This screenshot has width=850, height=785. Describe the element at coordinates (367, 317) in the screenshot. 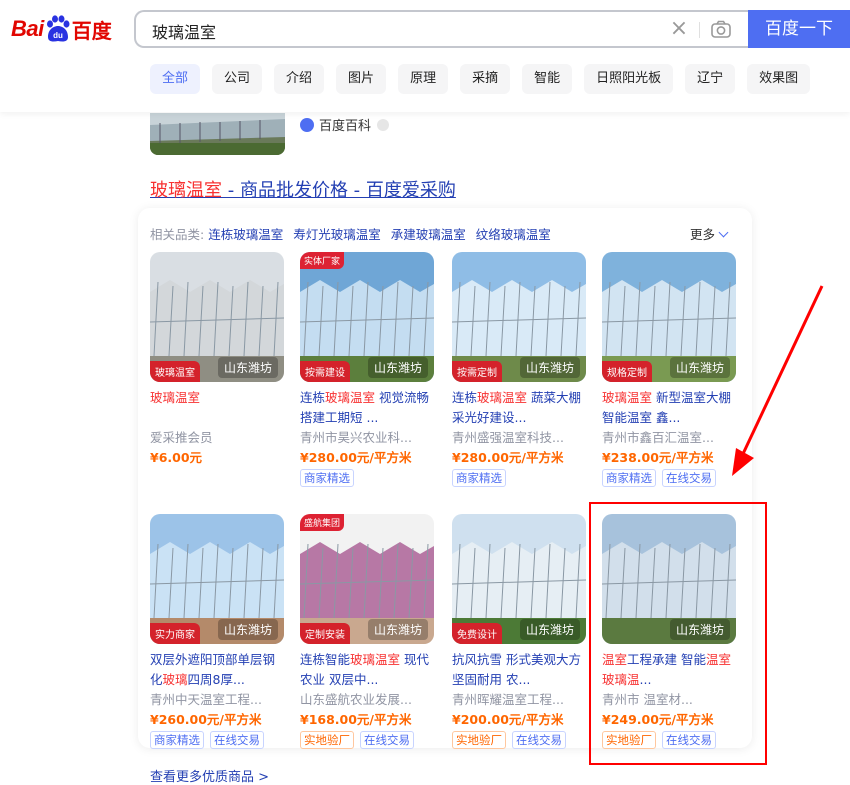

I see `product-image: 实体厂家 按需建设 山东潍坊` at that location.